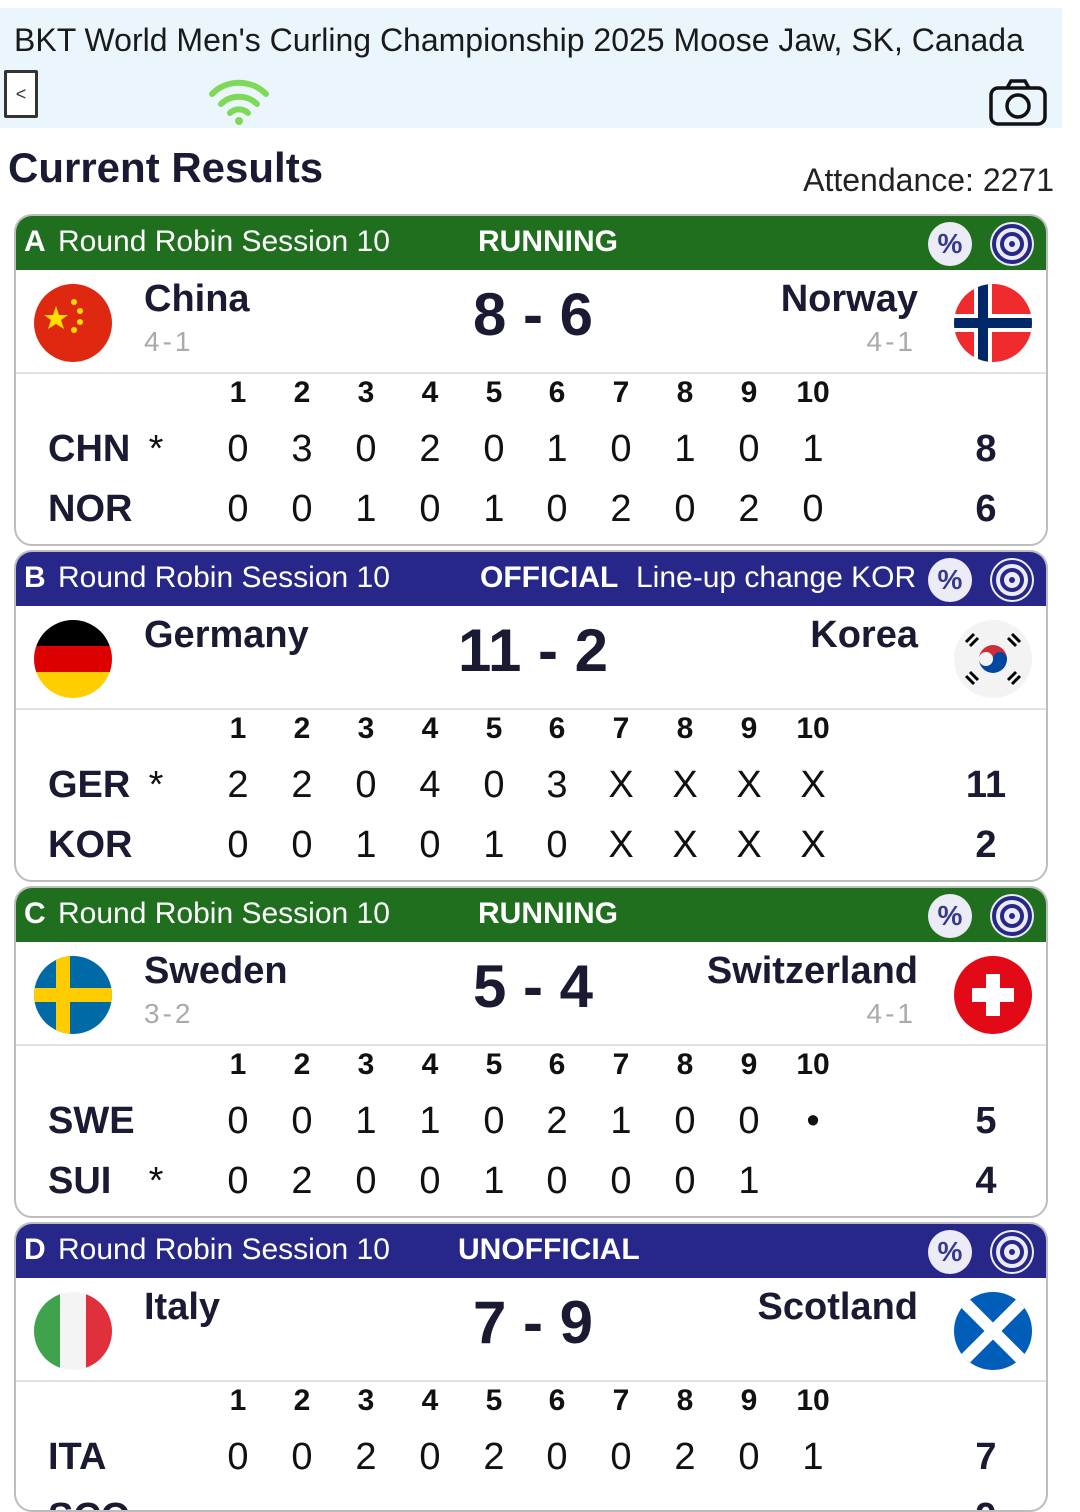 This screenshot has height=1512, width=1080. I want to click on end-score: 3, so click(557, 785).